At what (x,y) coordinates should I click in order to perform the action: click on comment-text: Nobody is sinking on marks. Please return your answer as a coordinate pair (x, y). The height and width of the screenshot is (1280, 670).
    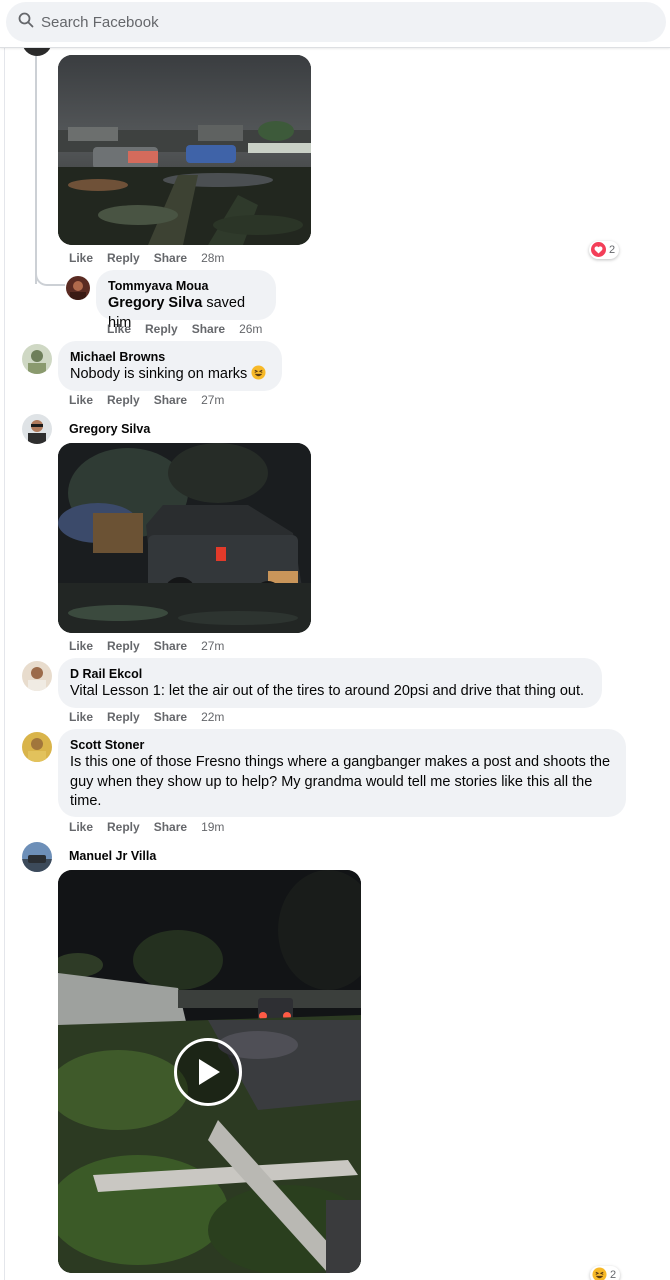
    Looking at the image, I should click on (170, 375).